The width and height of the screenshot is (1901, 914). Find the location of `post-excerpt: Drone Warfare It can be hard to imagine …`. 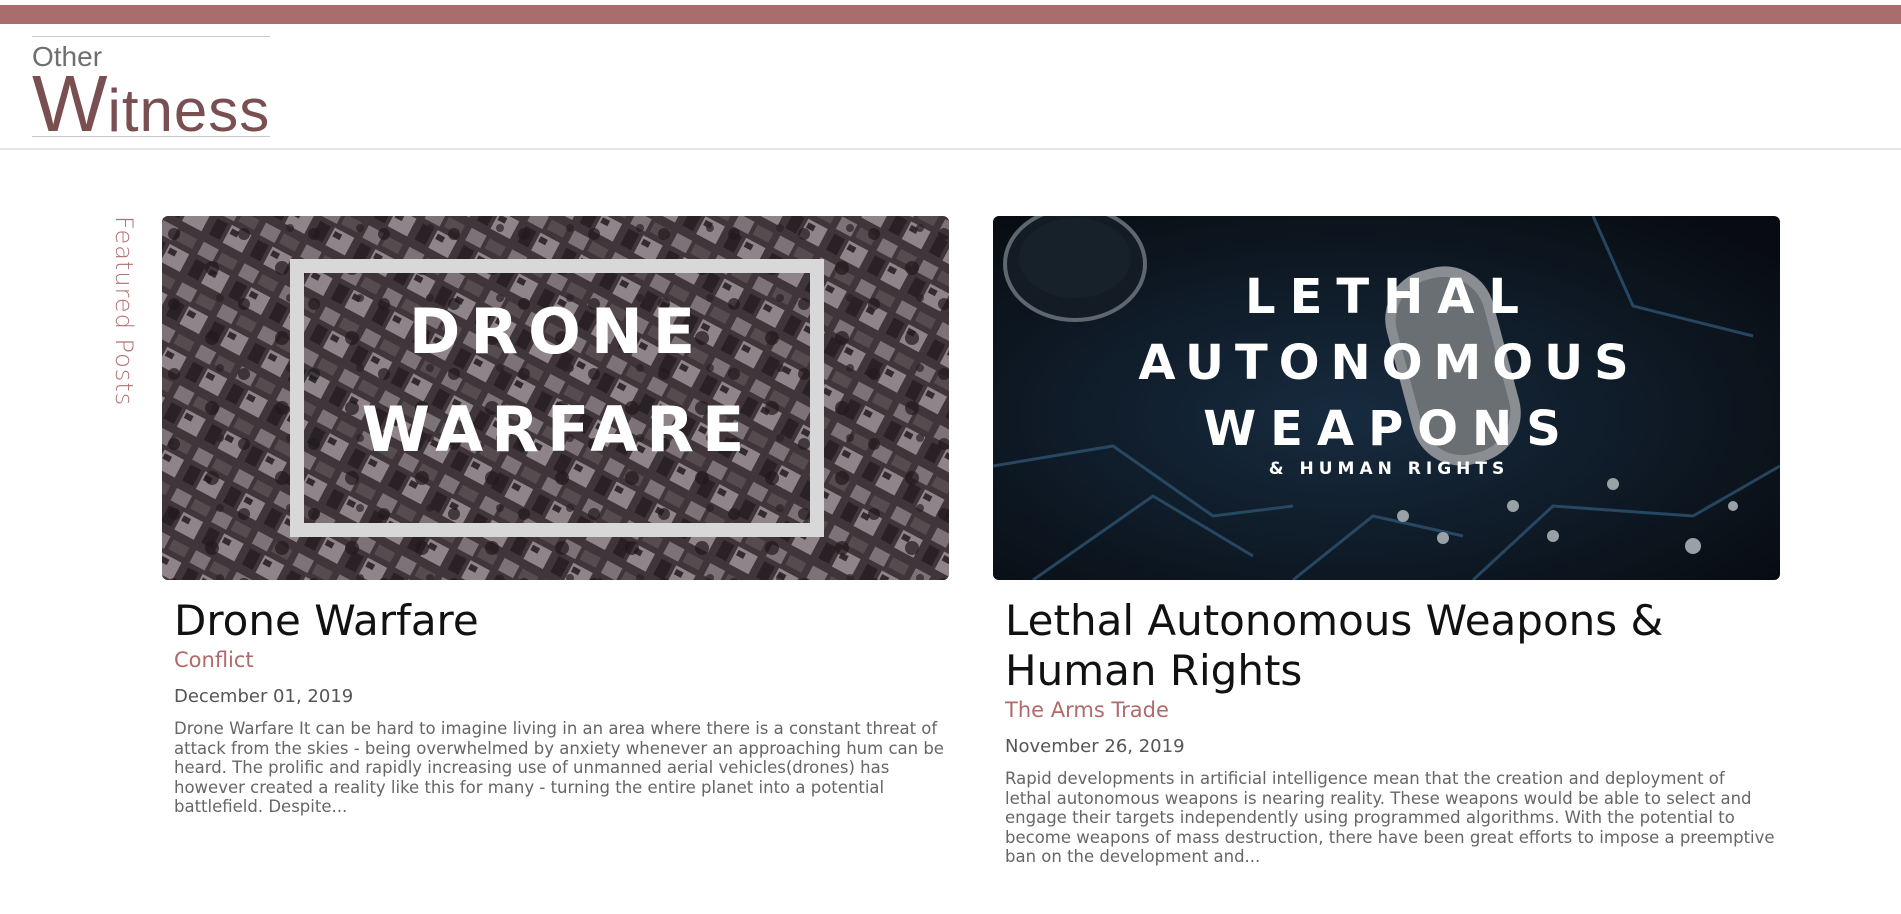

post-excerpt: Drone Warfare It can be hard to imagine … is located at coordinates (559, 767).